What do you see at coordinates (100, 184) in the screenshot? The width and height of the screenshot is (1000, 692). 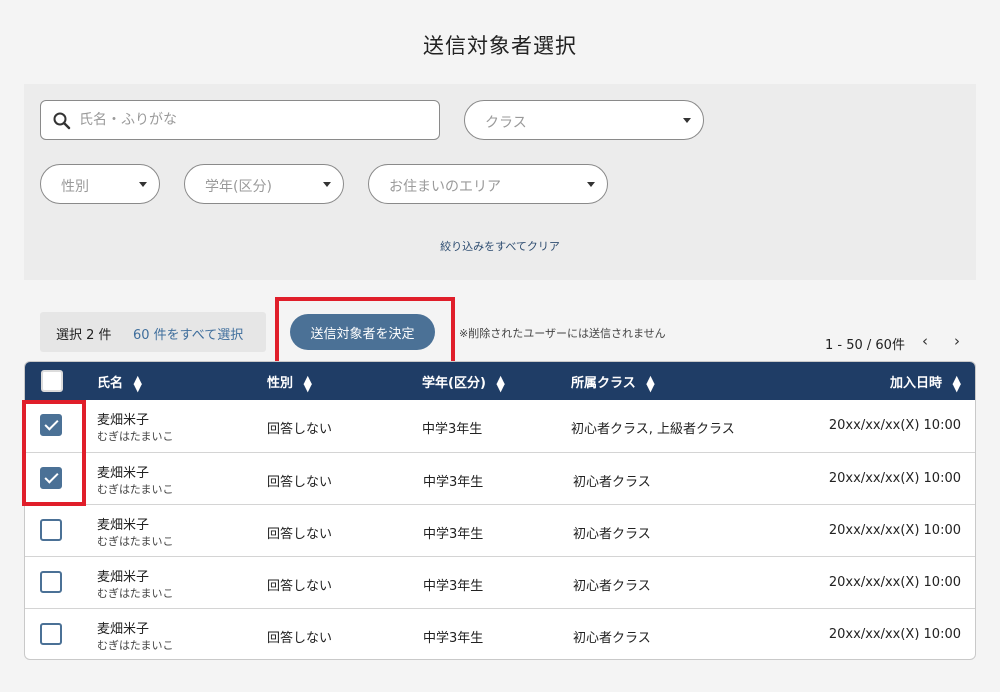 I see `gender-select: 性別` at bounding box center [100, 184].